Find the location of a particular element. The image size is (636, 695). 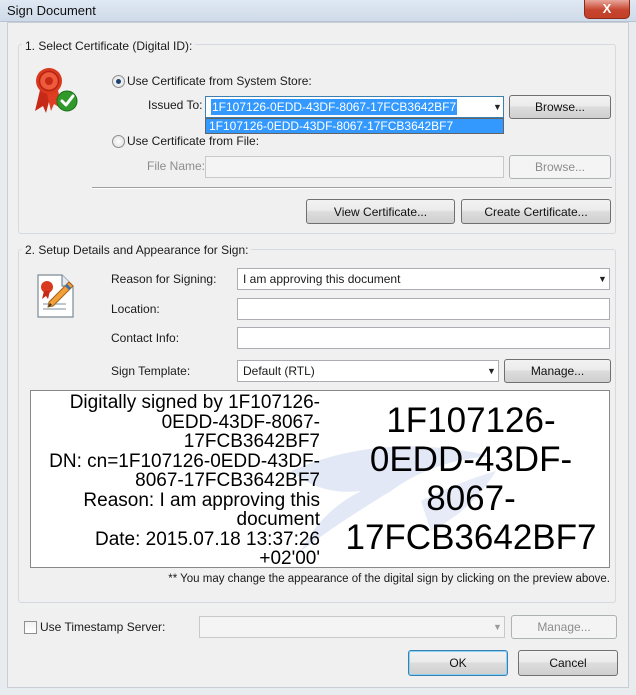

reason-select: I am approving this document ▼ is located at coordinates (423, 279).